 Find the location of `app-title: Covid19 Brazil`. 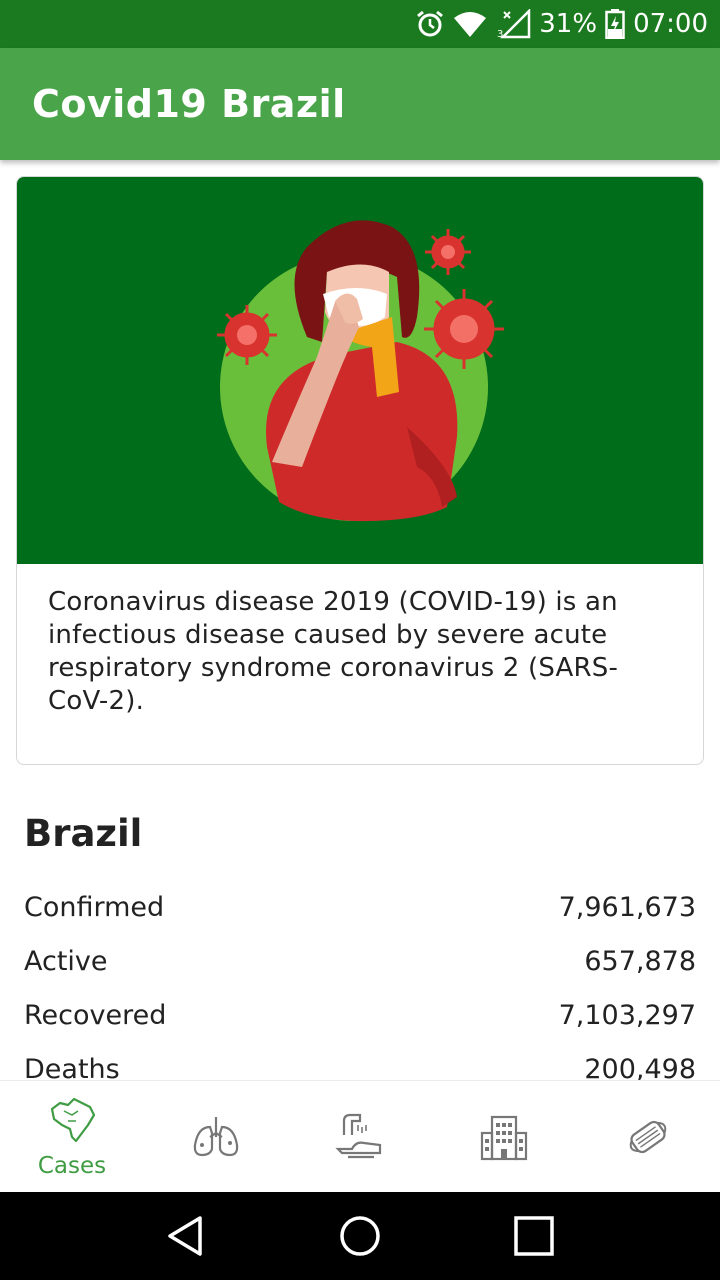

app-title: Covid19 Brazil is located at coordinates (189, 104).